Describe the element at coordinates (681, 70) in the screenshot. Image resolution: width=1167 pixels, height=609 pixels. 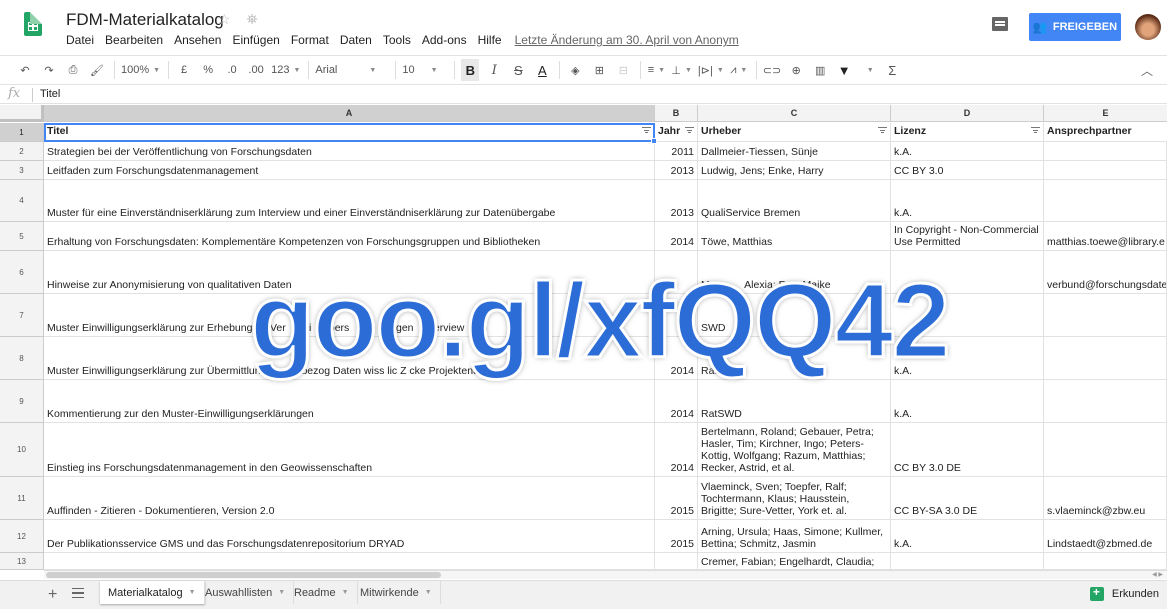
I see `vertical-align-icon: ⊥ ▼` at that location.